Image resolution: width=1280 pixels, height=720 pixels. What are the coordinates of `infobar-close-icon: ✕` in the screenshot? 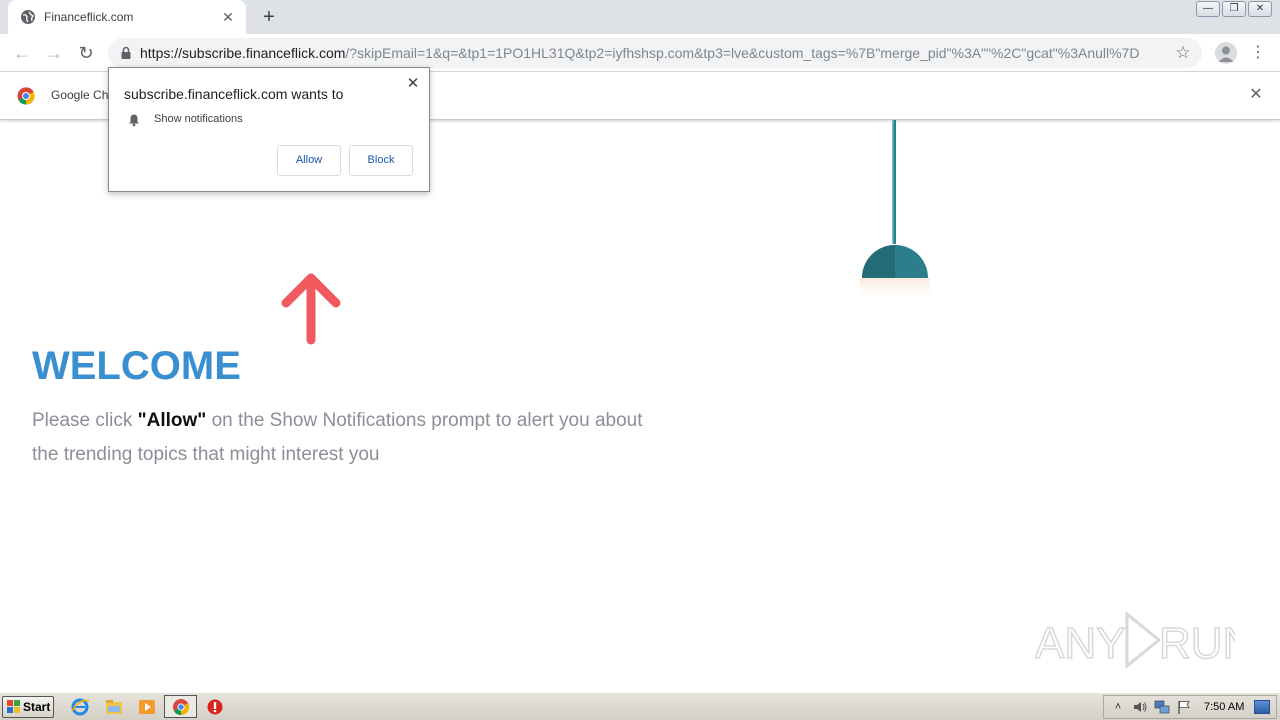 It's located at (1256, 95).